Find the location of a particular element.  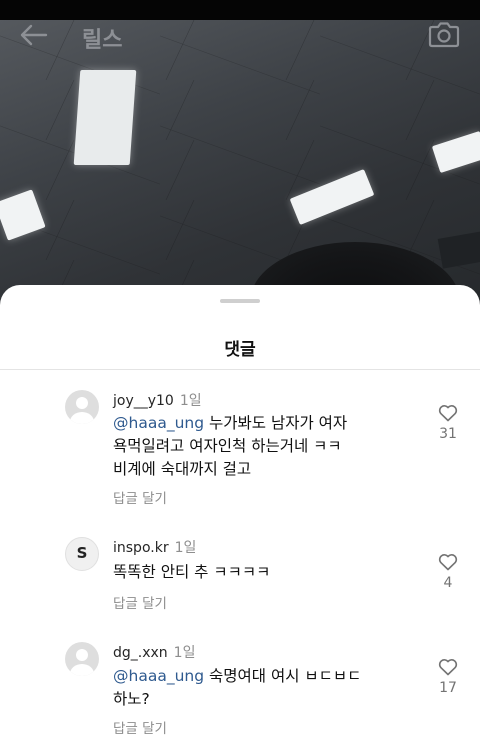

comment-meta: dg_.xxn 1일 is located at coordinates (154, 652).